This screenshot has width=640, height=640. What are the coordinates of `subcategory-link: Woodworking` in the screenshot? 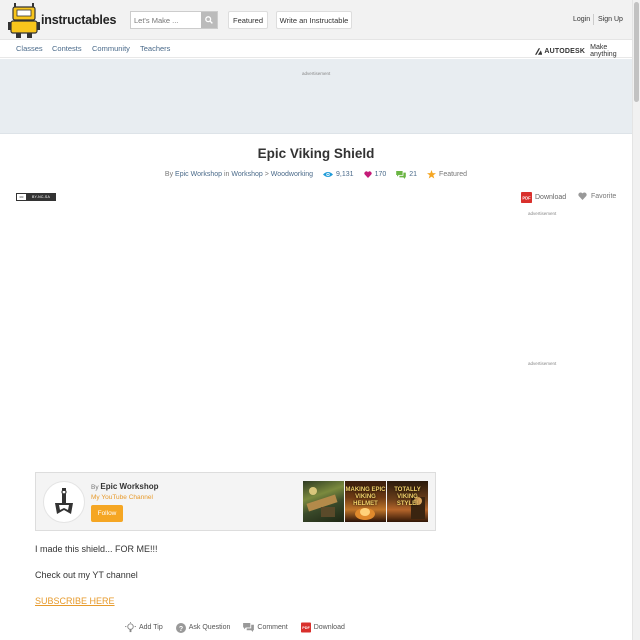 It's located at (292, 174).